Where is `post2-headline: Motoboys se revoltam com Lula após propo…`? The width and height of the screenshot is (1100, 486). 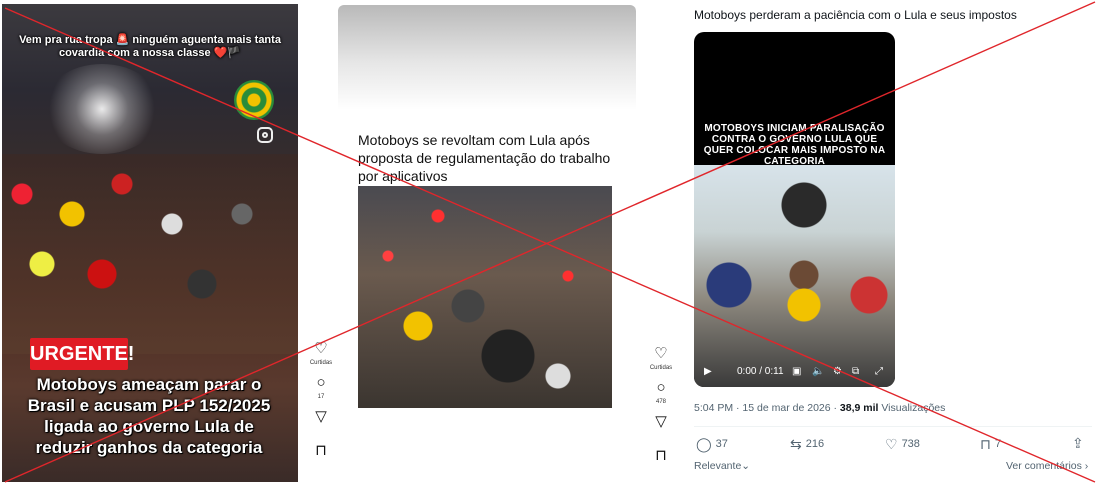 post2-headline: Motoboys se revoltam com Lula após propo… is located at coordinates (484, 158).